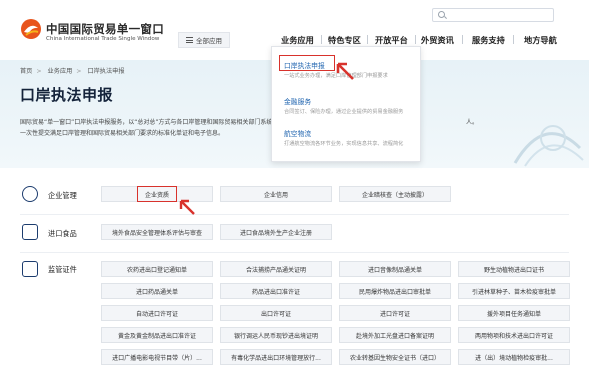 The width and height of the screenshot is (589, 392). Describe the element at coordinates (60, 71) in the screenshot. I see `breadcrumb-business-apps: 业务应用` at that location.